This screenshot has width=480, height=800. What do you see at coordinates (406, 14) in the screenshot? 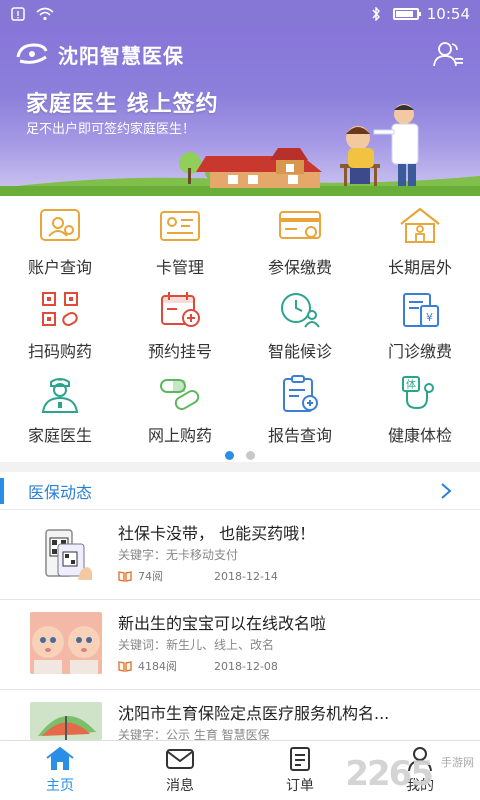
I see `battery-icon` at bounding box center [406, 14].